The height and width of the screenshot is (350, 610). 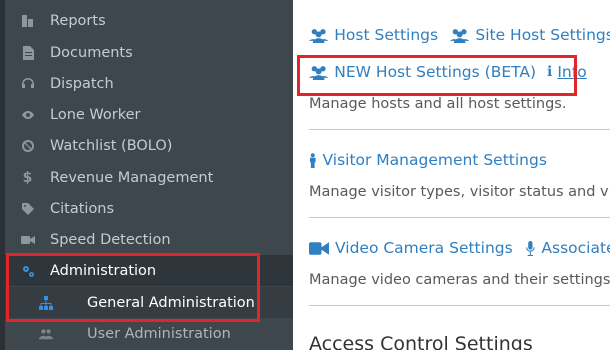 I want to click on reports-icon, so click(x=27, y=21).